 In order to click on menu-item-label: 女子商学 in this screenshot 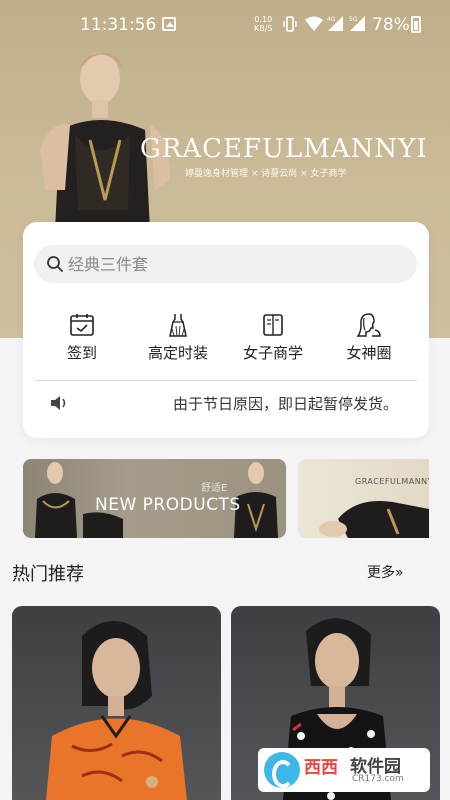, I will do `click(272, 353)`.